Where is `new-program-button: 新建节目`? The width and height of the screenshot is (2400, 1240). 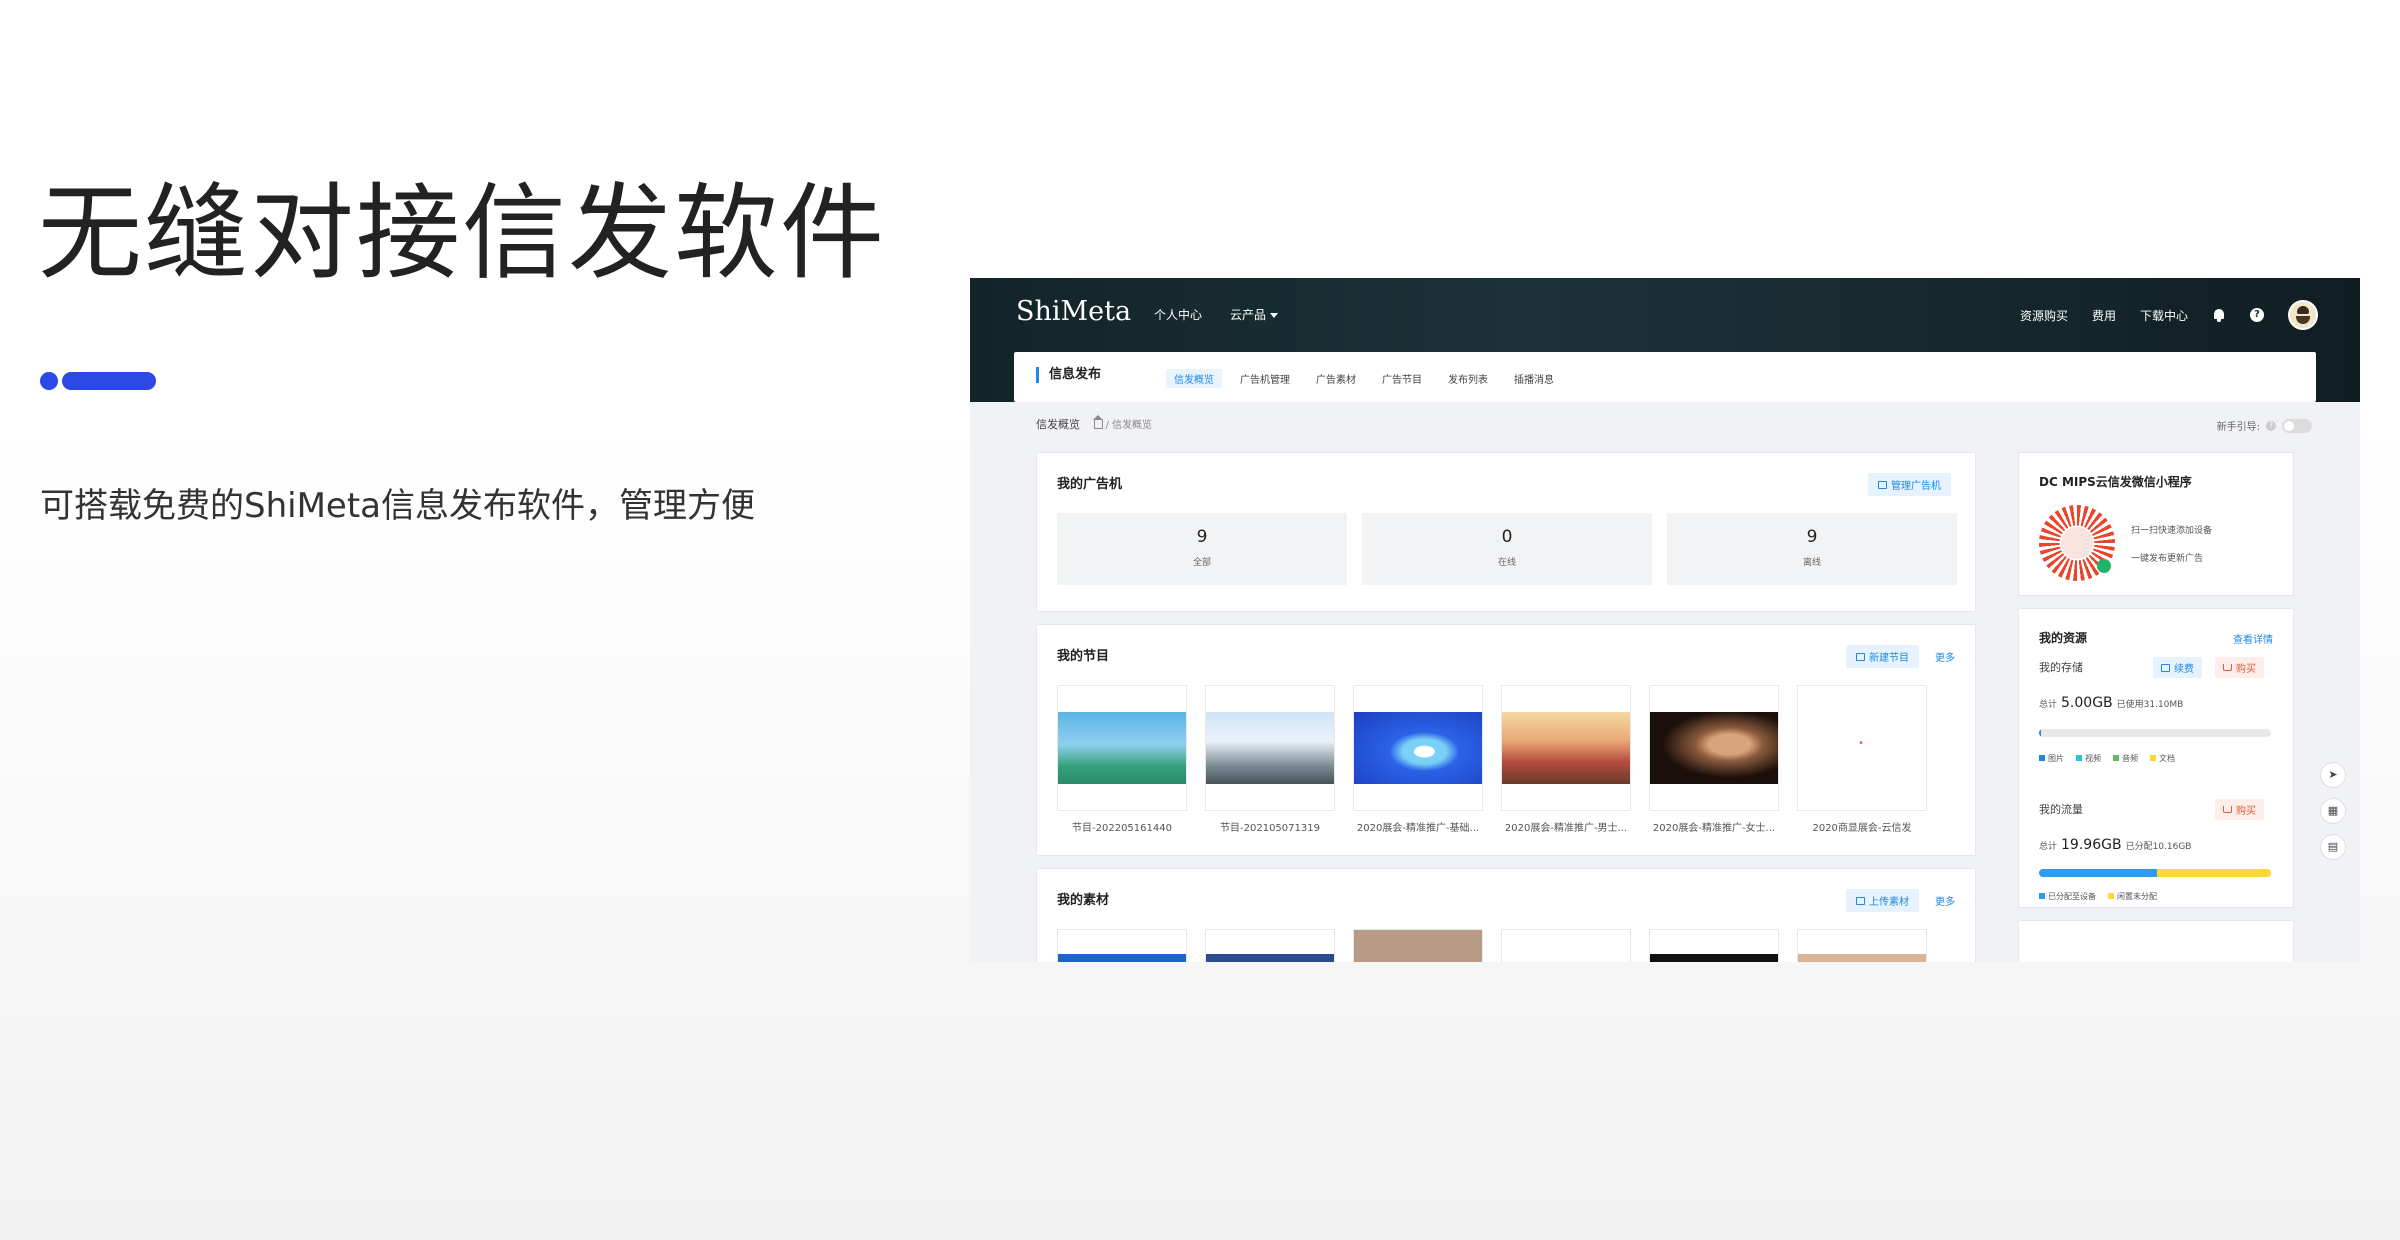 new-program-button: 新建节目 is located at coordinates (1882, 656).